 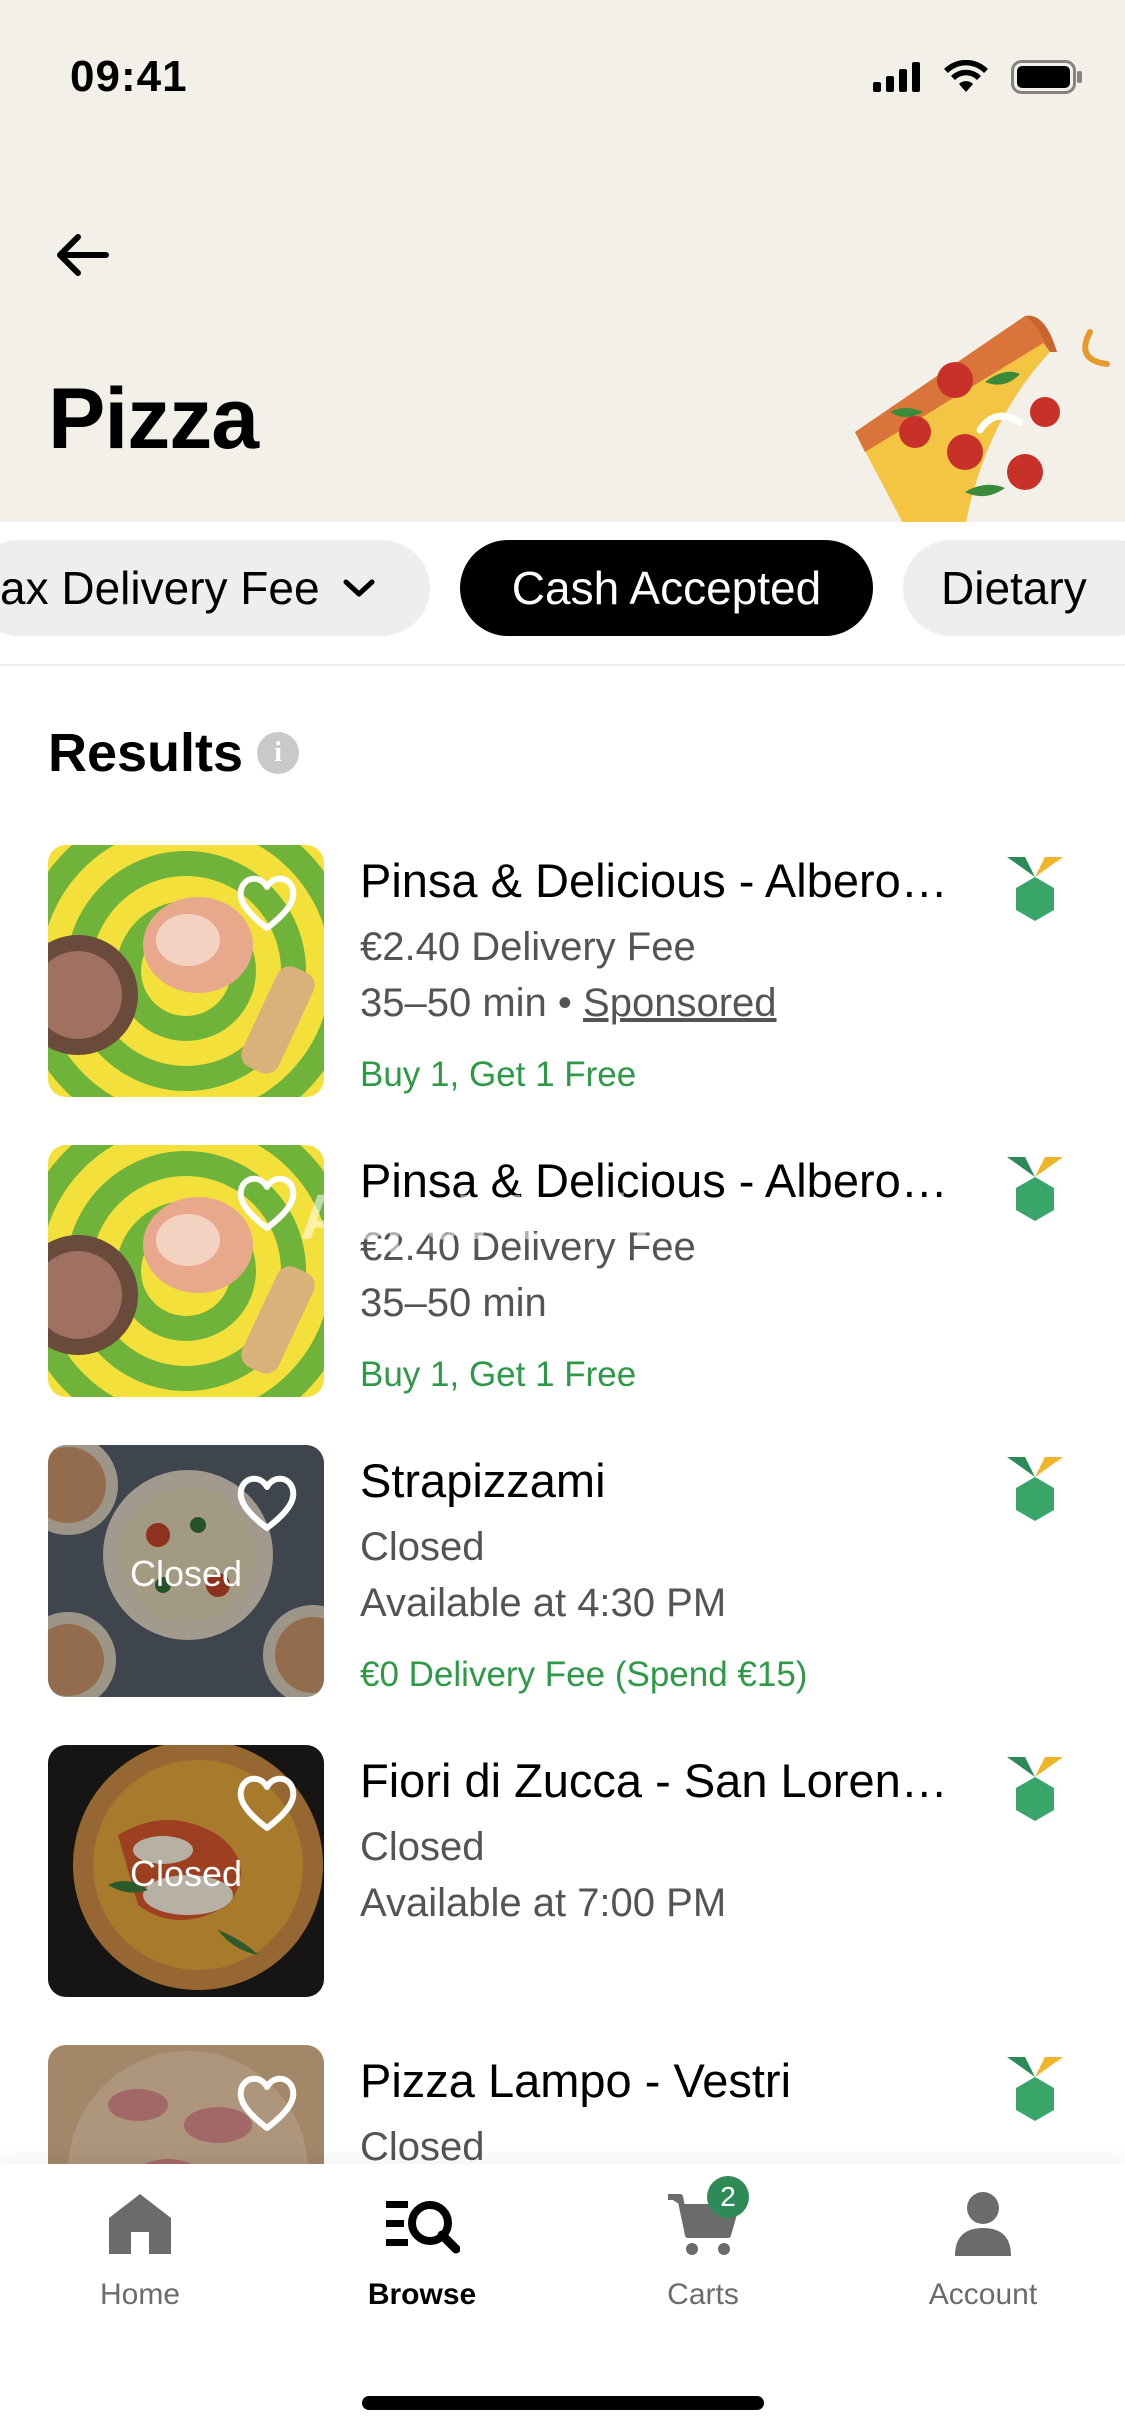 I want to click on browse-icon, so click(x=422, y=2224).